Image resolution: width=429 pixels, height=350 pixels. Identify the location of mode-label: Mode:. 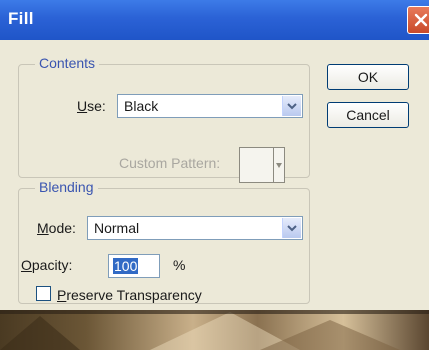
(56, 228).